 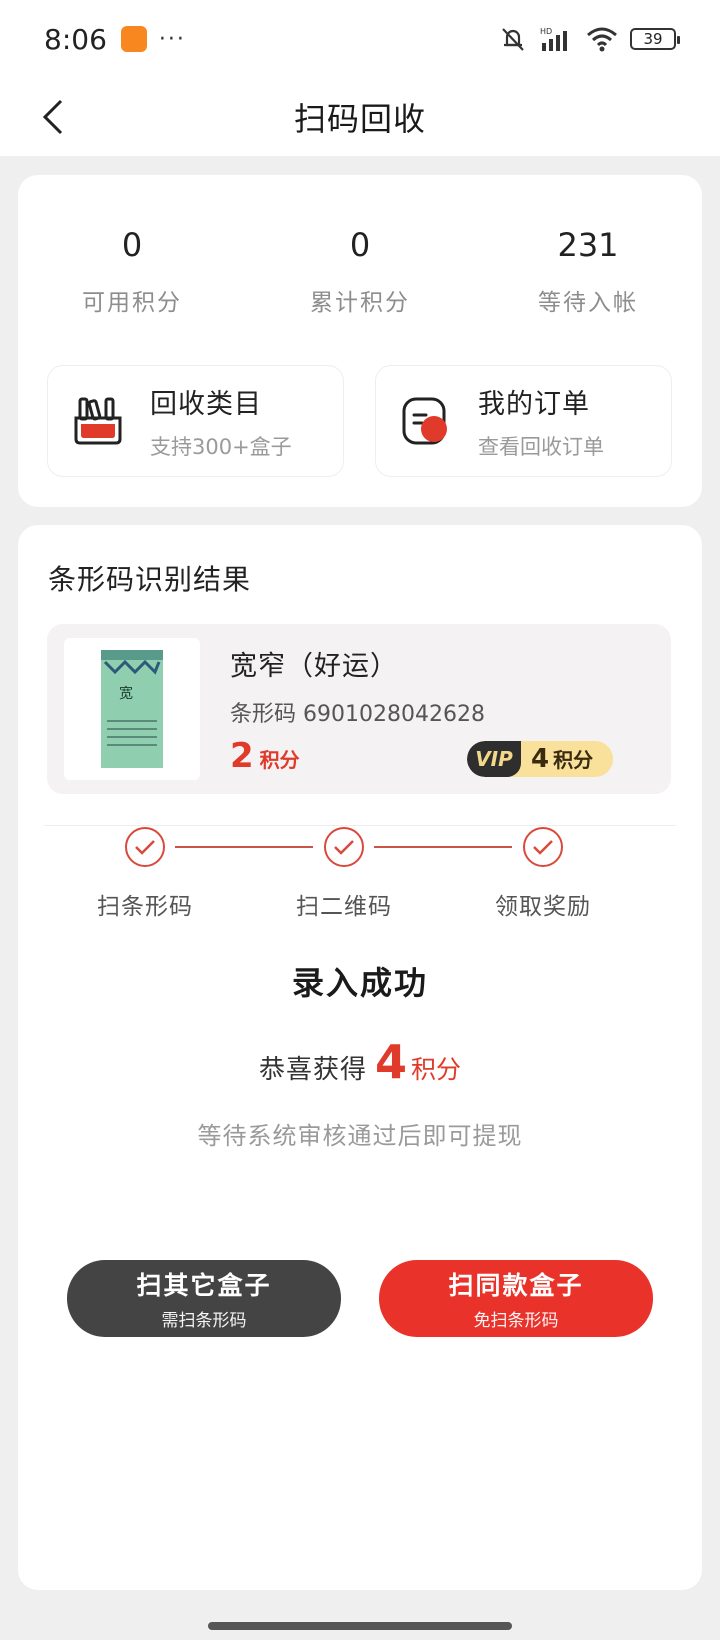 I want to click on step-scan-barcode: 扫条形码, so click(x=145, y=874).